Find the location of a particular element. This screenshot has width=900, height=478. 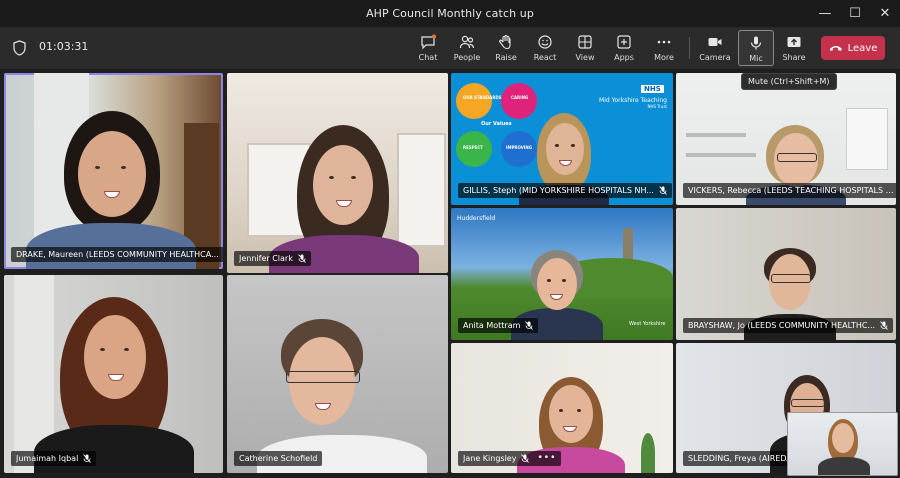

phone-hangup-icon is located at coordinates (835, 48).